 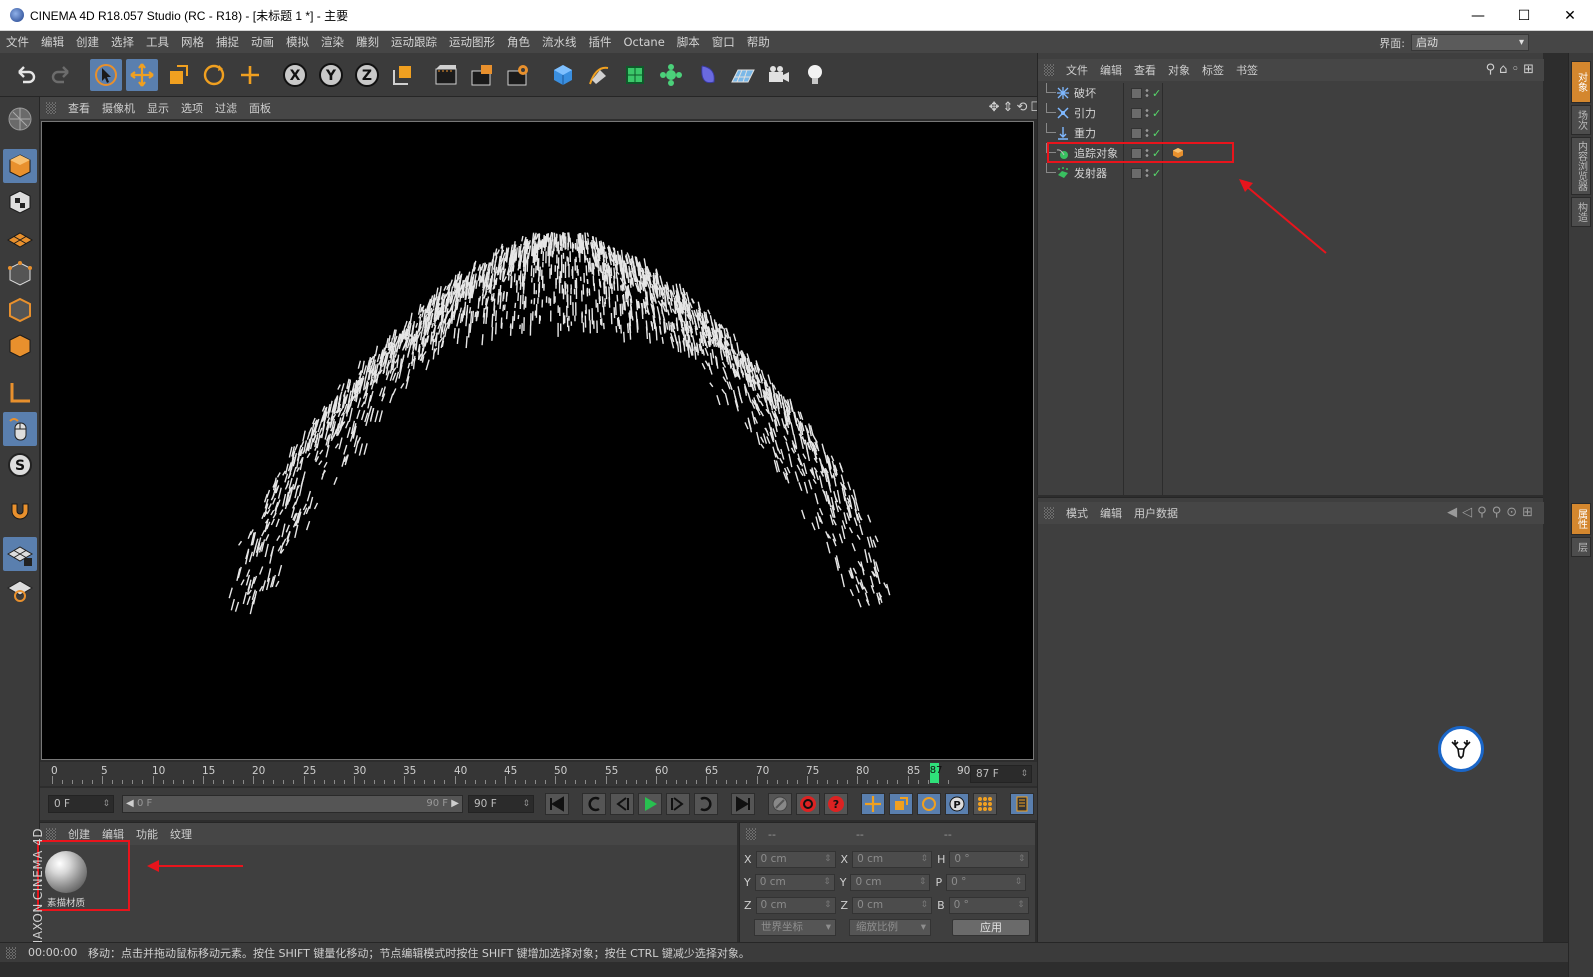 What do you see at coordinates (758, 42) in the screenshot?
I see `menu-item-19: 帮助` at bounding box center [758, 42].